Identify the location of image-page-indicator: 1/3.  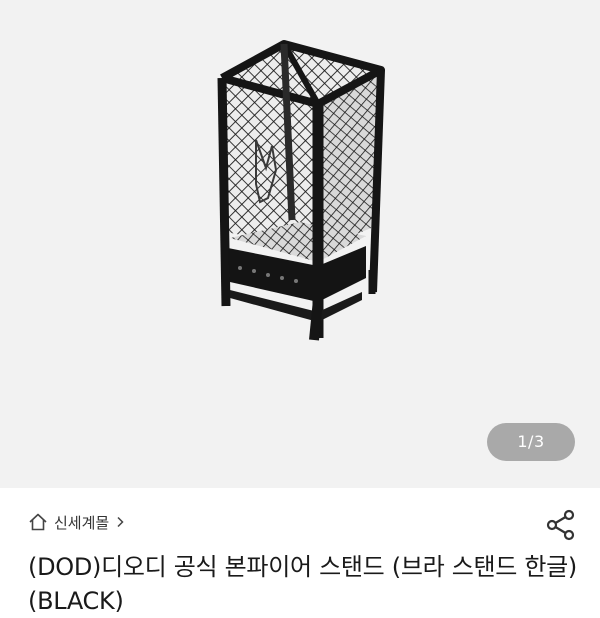
(531, 442).